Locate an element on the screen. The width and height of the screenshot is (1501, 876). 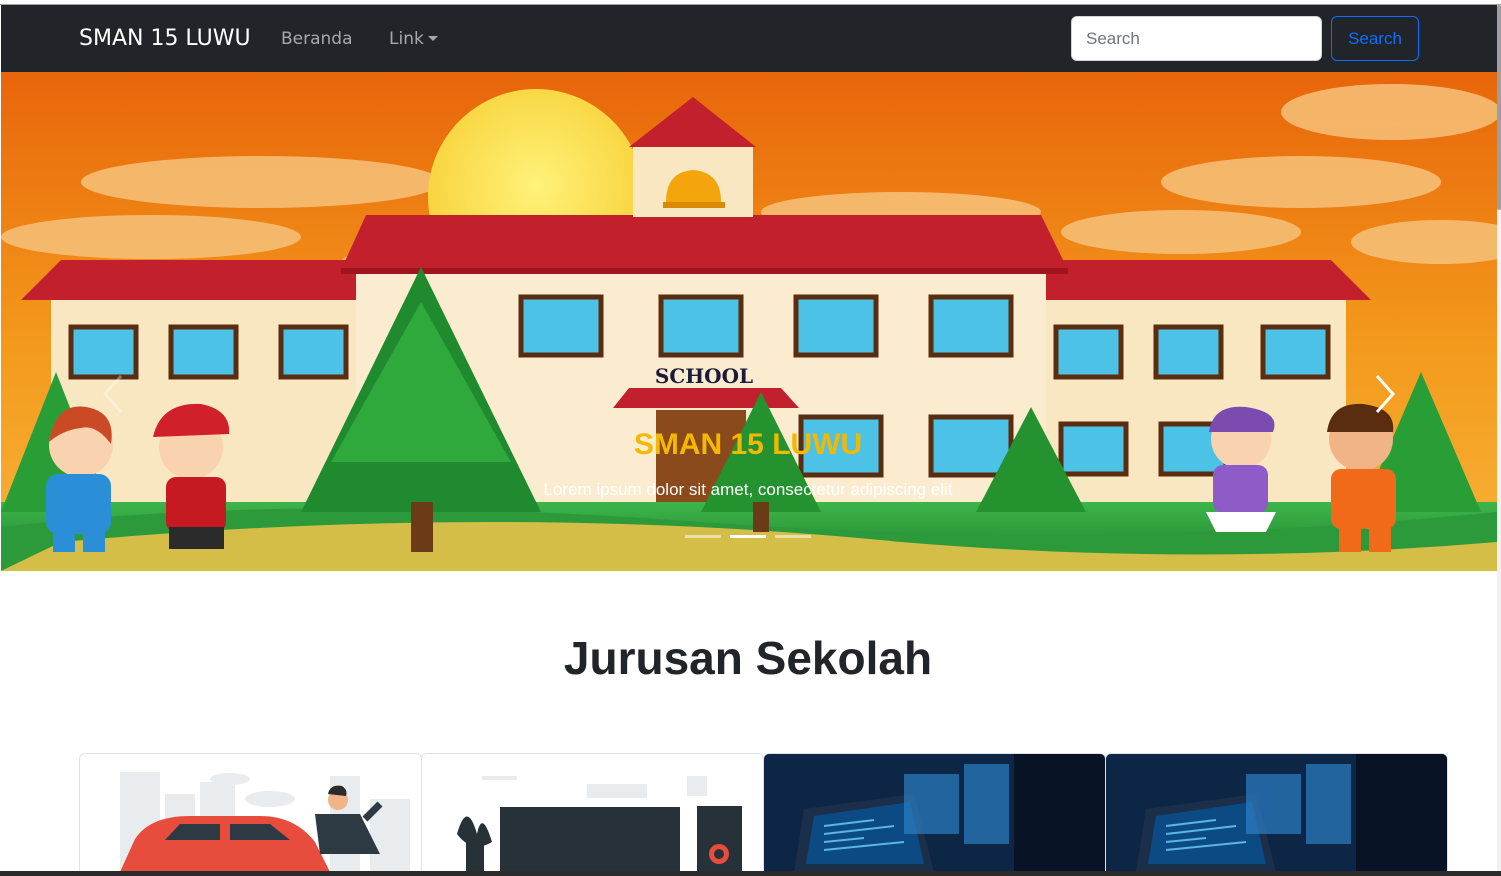
section-title: Jurusan Sekolah is located at coordinates (748, 658).